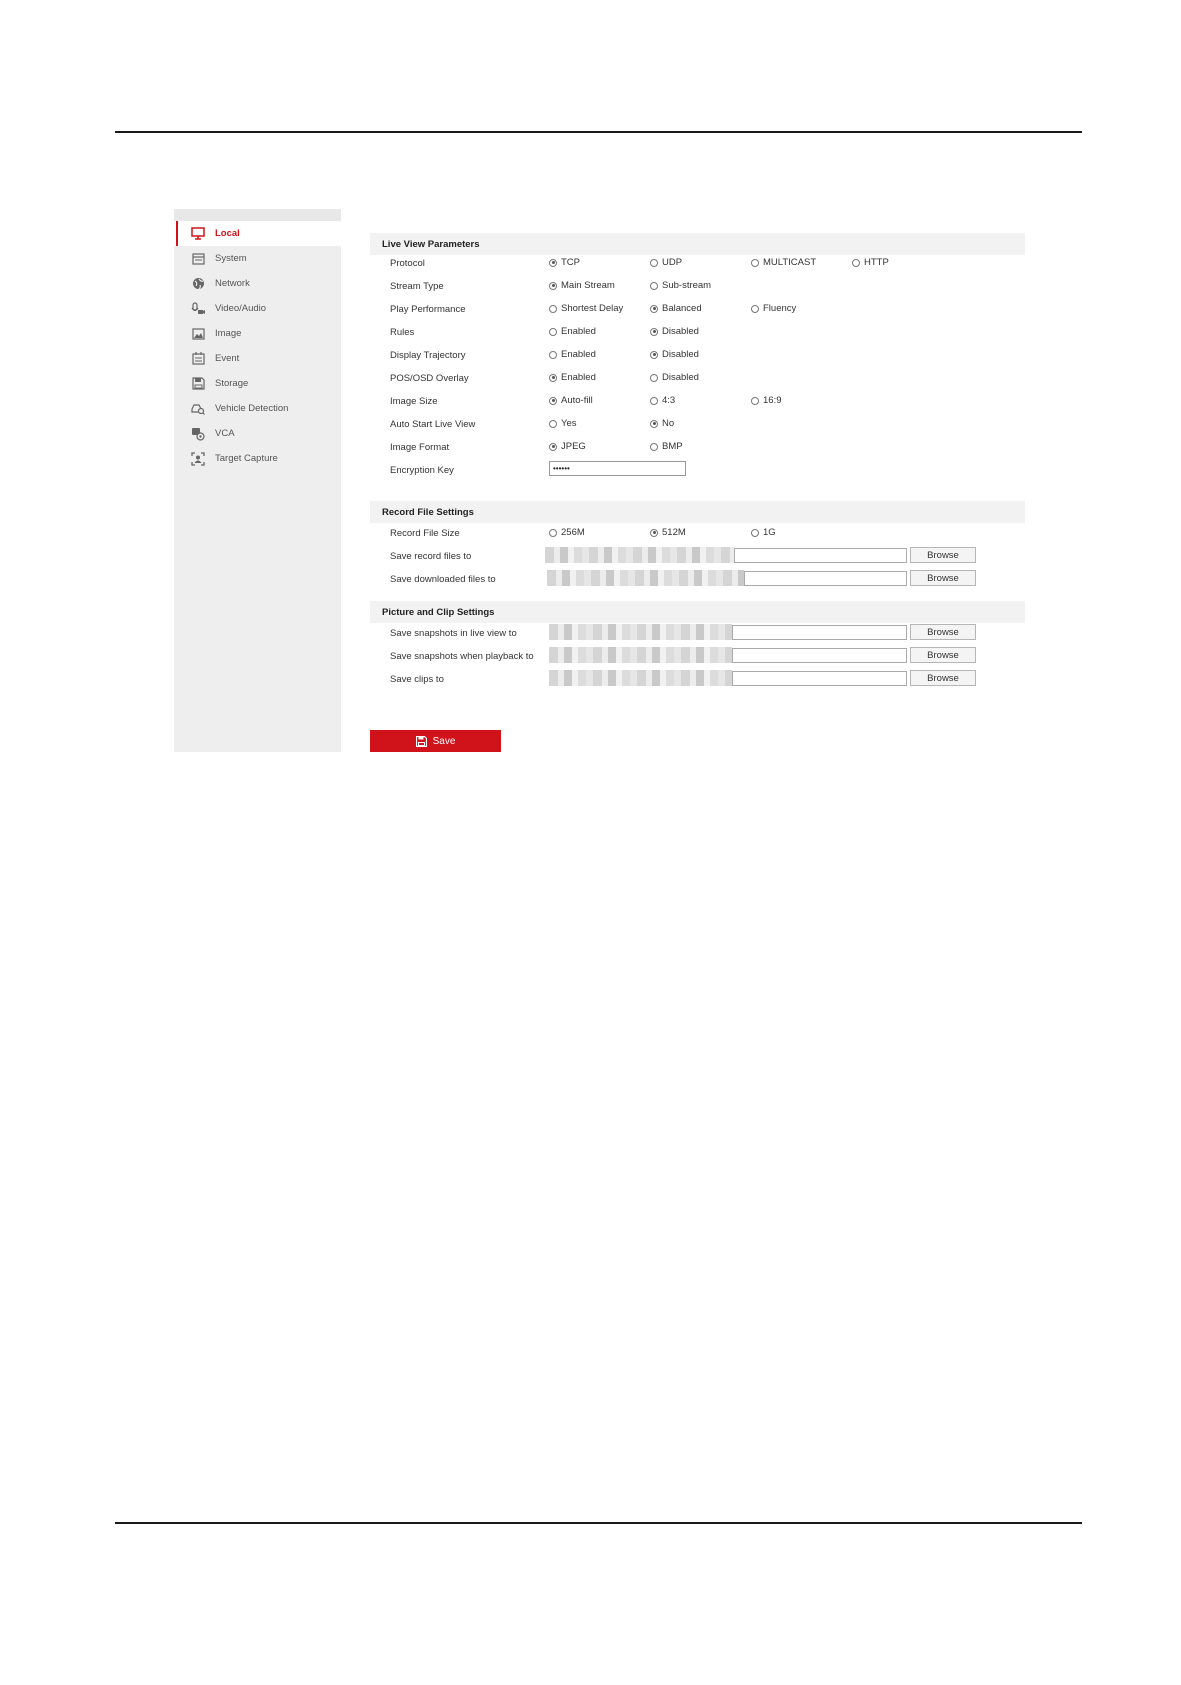 The height and width of the screenshot is (1685, 1181). Describe the element at coordinates (198, 259) in the screenshot. I see `system-icon` at that location.